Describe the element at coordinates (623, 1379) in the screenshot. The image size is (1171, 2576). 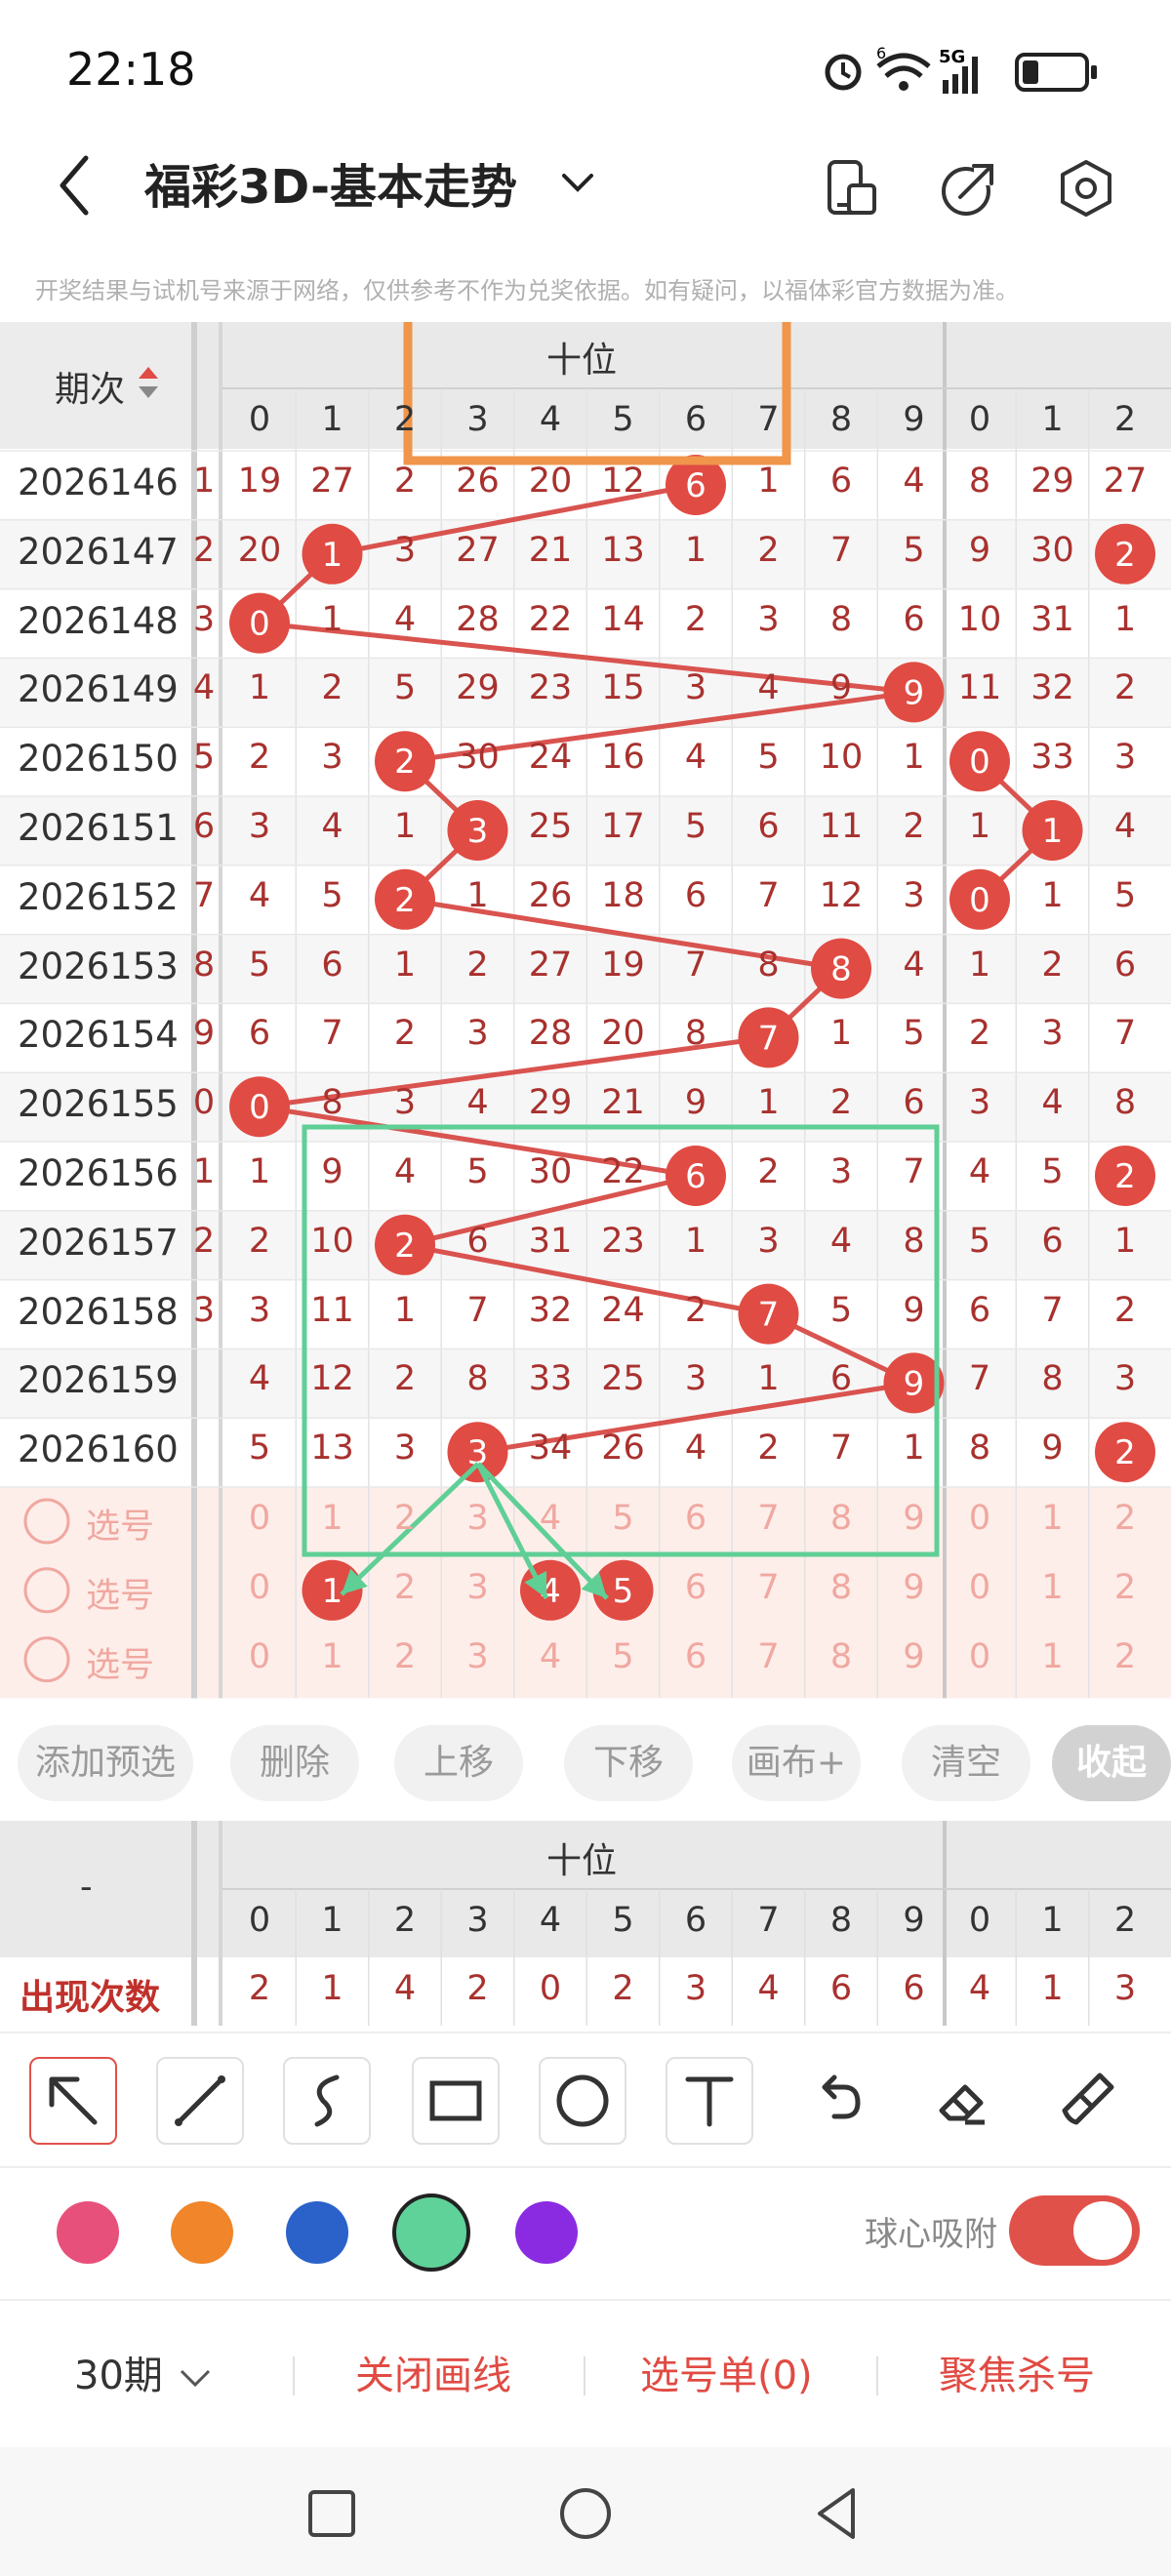
I see `cell-value: 25` at that location.